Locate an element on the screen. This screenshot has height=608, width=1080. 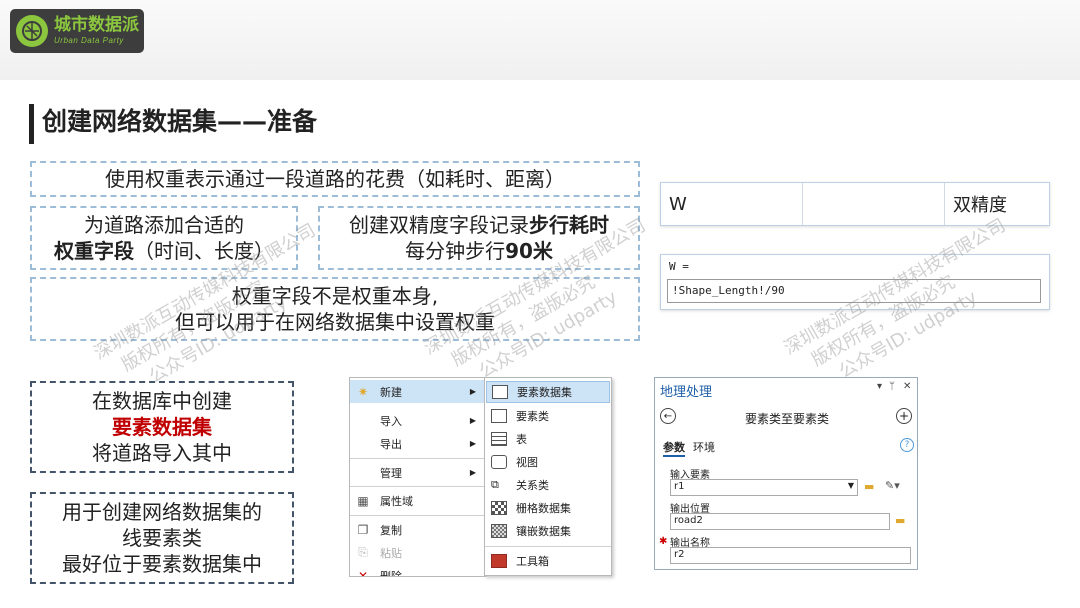
tool-name: 要素类至要素类 is located at coordinates (786, 419).